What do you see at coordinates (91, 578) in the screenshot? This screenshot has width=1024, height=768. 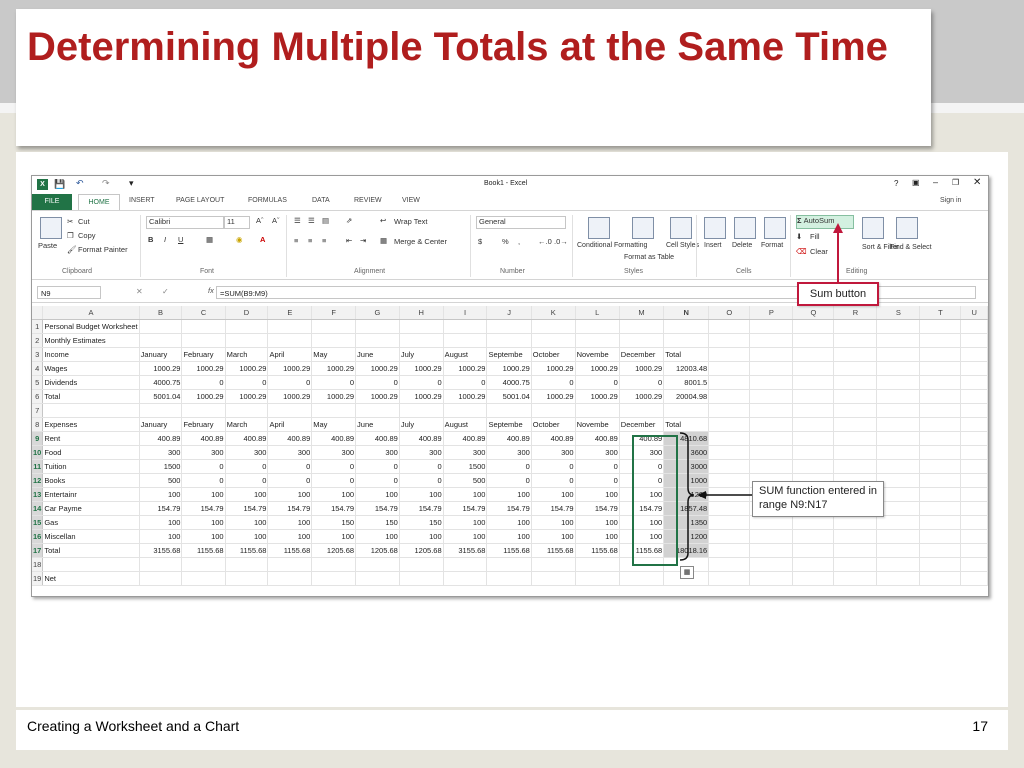 I see `cell: Net` at bounding box center [91, 578].